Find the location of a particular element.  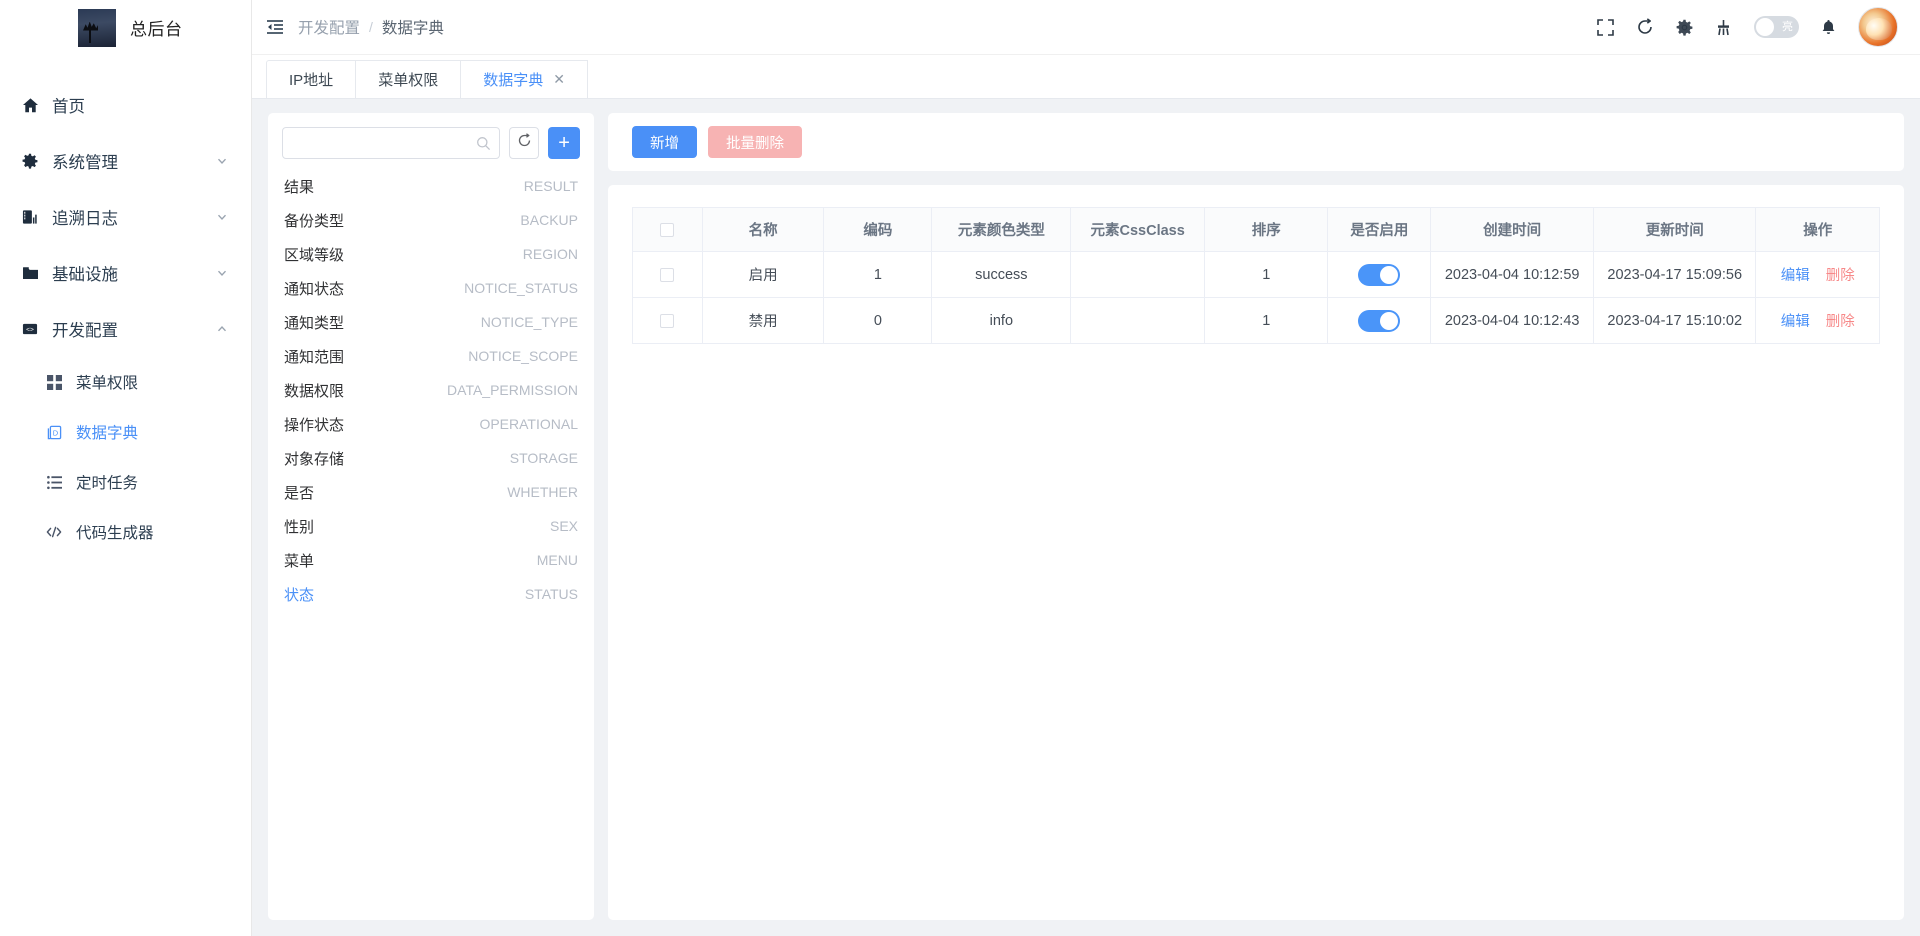

dictionary-item-name: 通知类型 is located at coordinates (314, 323).